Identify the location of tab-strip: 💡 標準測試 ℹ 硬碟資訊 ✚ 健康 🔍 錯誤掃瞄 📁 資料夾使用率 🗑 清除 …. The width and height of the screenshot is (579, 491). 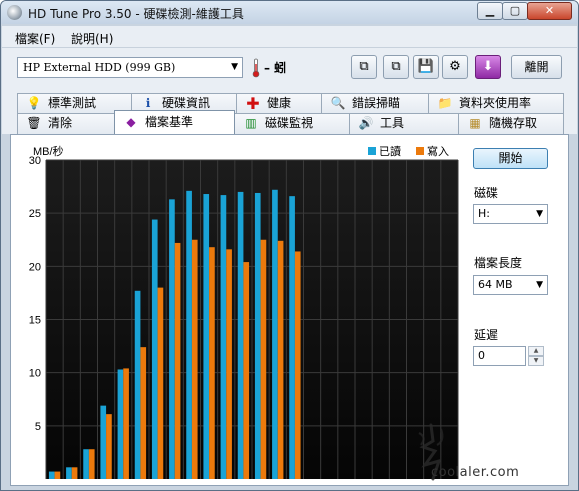
(289, 112).